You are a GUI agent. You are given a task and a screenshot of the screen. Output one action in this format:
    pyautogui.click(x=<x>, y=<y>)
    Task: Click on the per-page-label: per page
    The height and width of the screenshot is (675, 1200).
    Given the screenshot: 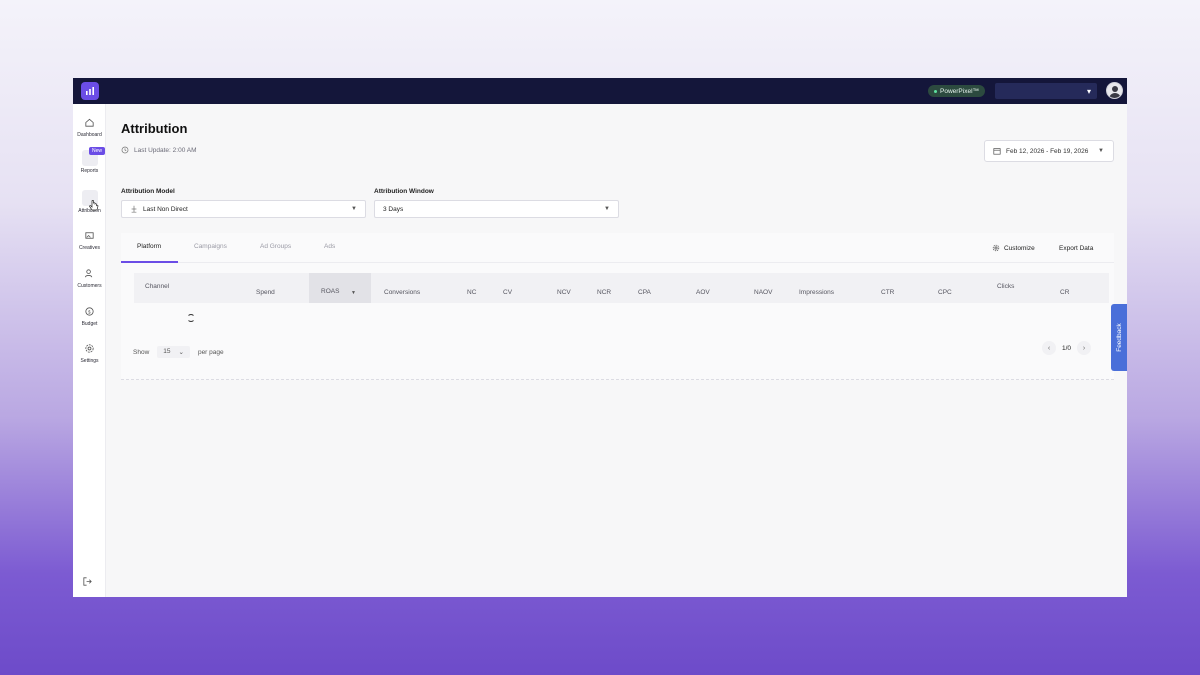 What is the action you would take?
    pyautogui.click(x=210, y=352)
    